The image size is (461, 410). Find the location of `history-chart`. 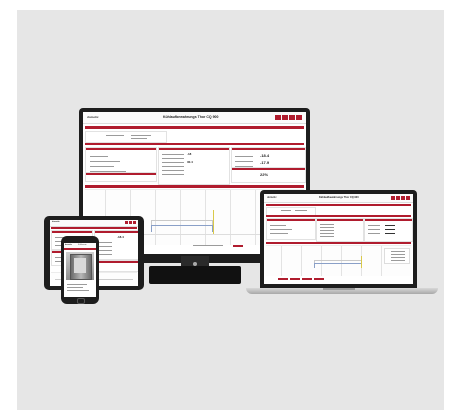

history-chart is located at coordinates (338, 260).